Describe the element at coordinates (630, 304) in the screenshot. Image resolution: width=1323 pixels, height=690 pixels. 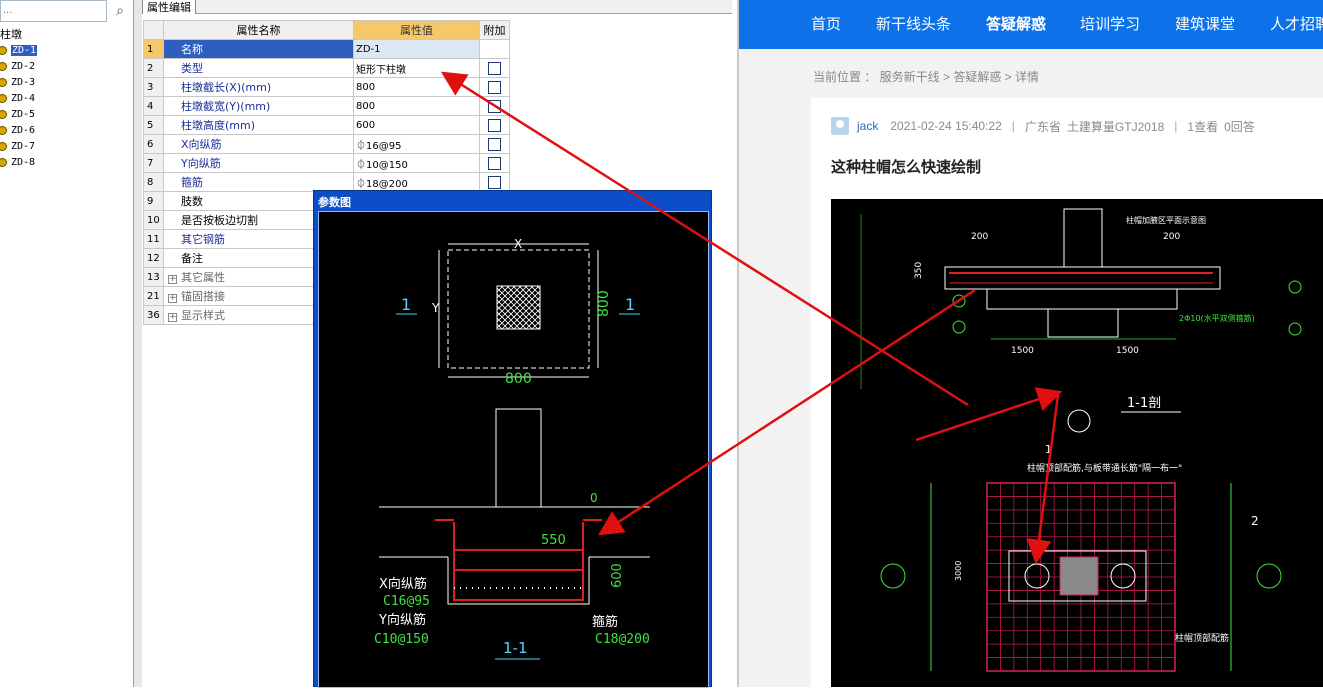
I see `section-mark-right: 1` at that location.